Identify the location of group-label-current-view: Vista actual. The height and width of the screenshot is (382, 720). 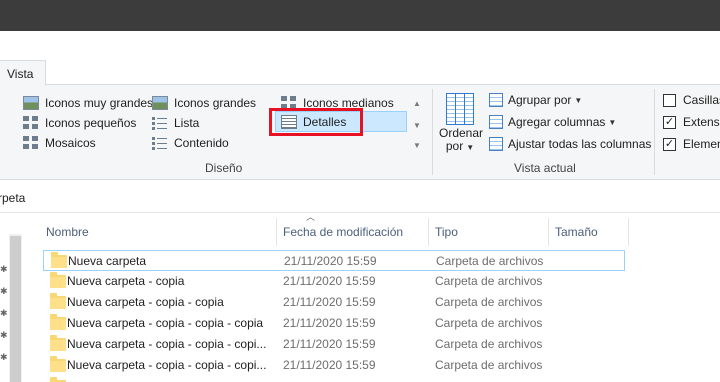
(545, 168).